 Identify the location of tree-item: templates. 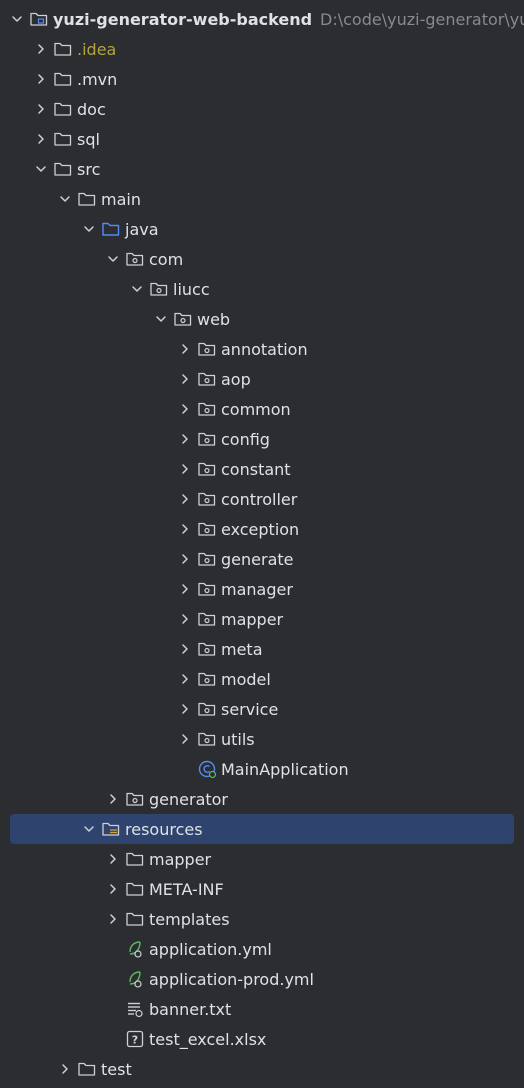
(262, 919).